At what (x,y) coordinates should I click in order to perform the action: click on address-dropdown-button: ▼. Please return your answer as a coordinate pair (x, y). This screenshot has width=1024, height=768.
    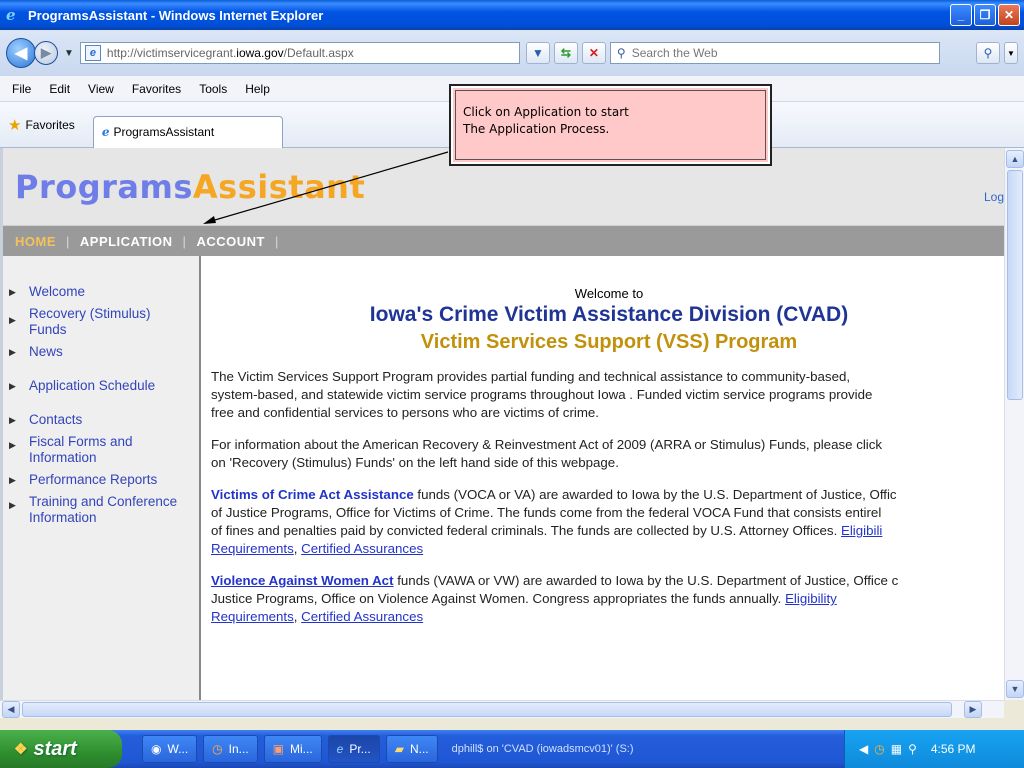
    Looking at the image, I should click on (537, 53).